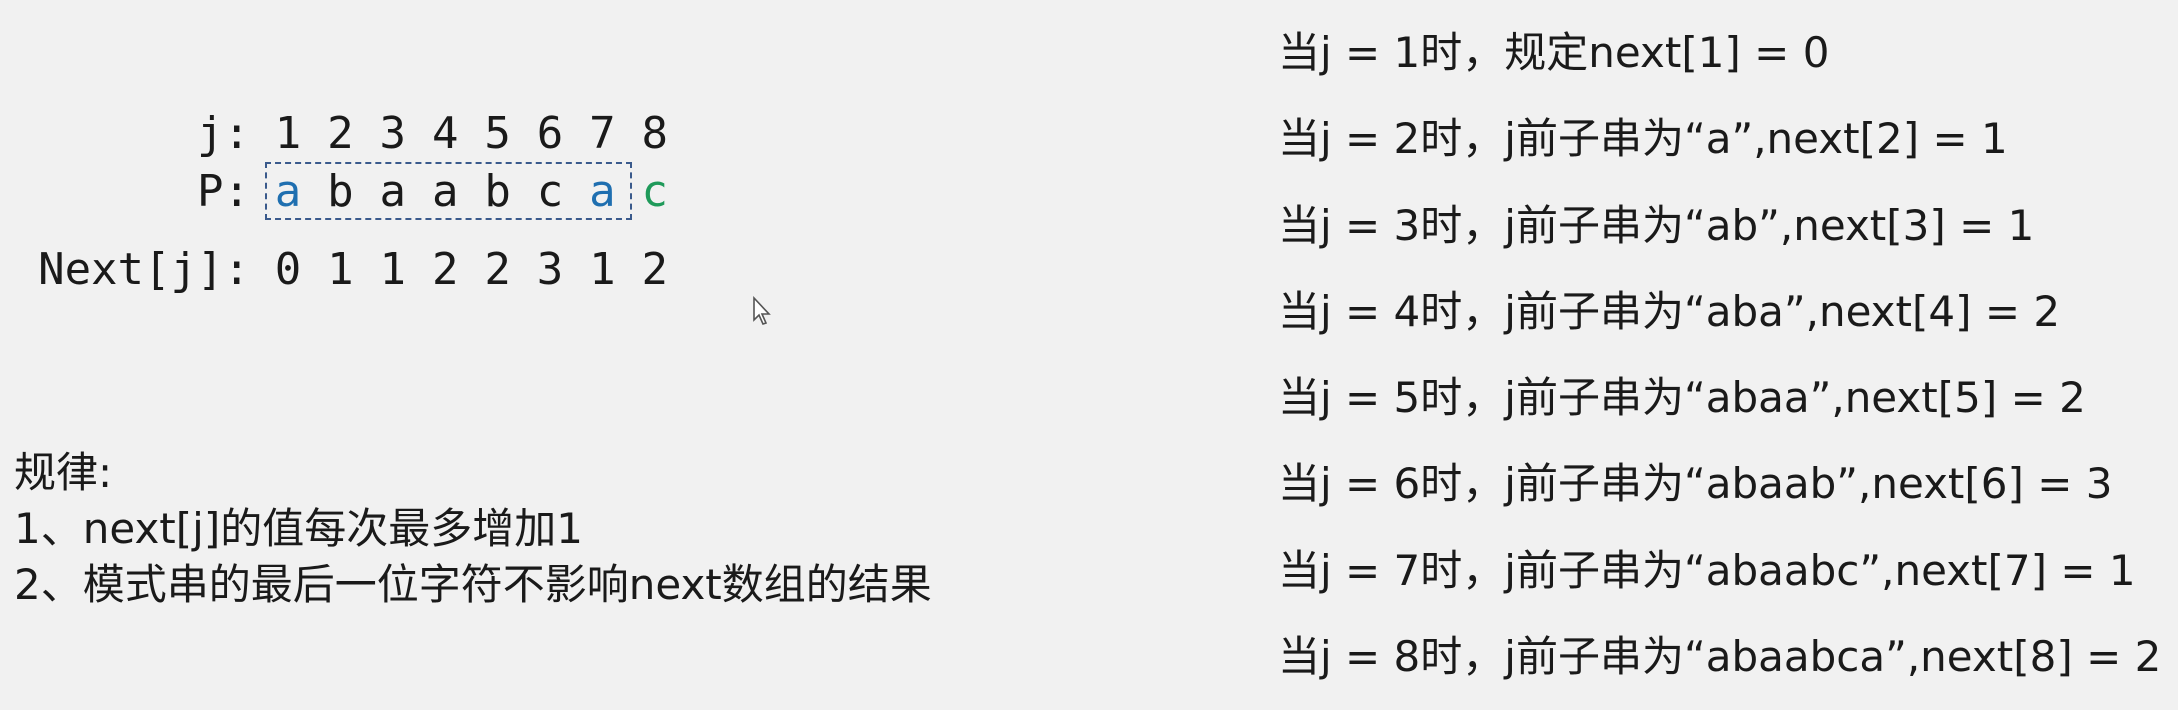 Image resolution: width=2178 pixels, height=710 pixels. Describe the element at coordinates (1643, 139) in the screenshot. I see `step-item: 当j = 2时，j前子串为“a”,next[2] = 1` at that location.